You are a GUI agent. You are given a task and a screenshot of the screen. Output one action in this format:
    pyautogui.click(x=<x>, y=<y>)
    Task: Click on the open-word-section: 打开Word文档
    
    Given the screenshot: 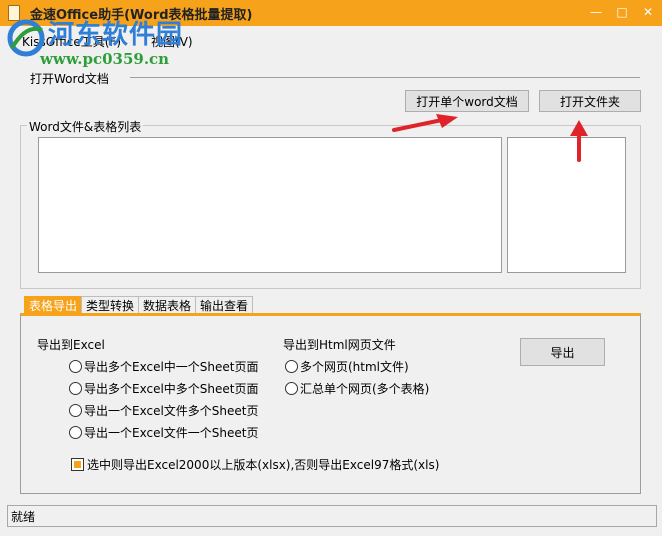 What is the action you would take?
    pyautogui.click(x=330, y=78)
    